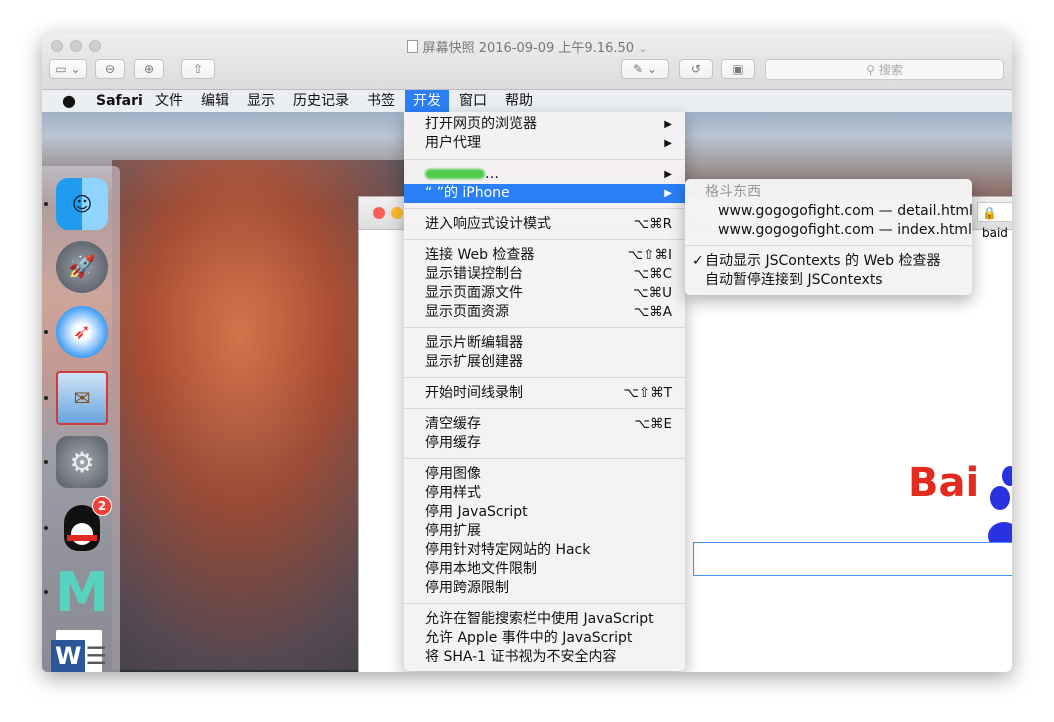  Describe the element at coordinates (169, 101) in the screenshot. I see `menu-file: 文件` at that location.